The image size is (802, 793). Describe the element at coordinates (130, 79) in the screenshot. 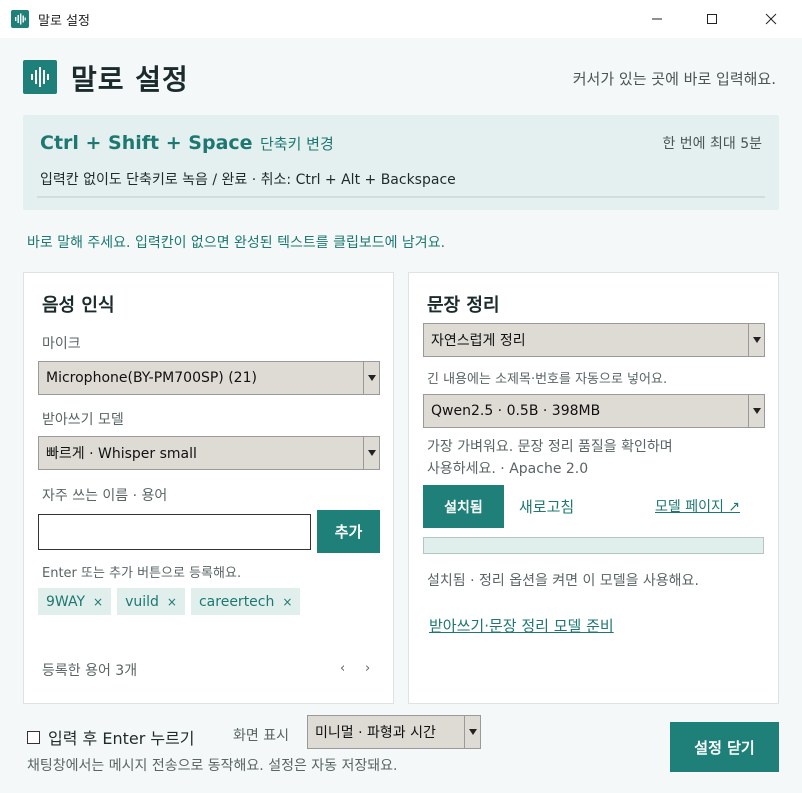

I see `page-title: 말로 설정` at that location.